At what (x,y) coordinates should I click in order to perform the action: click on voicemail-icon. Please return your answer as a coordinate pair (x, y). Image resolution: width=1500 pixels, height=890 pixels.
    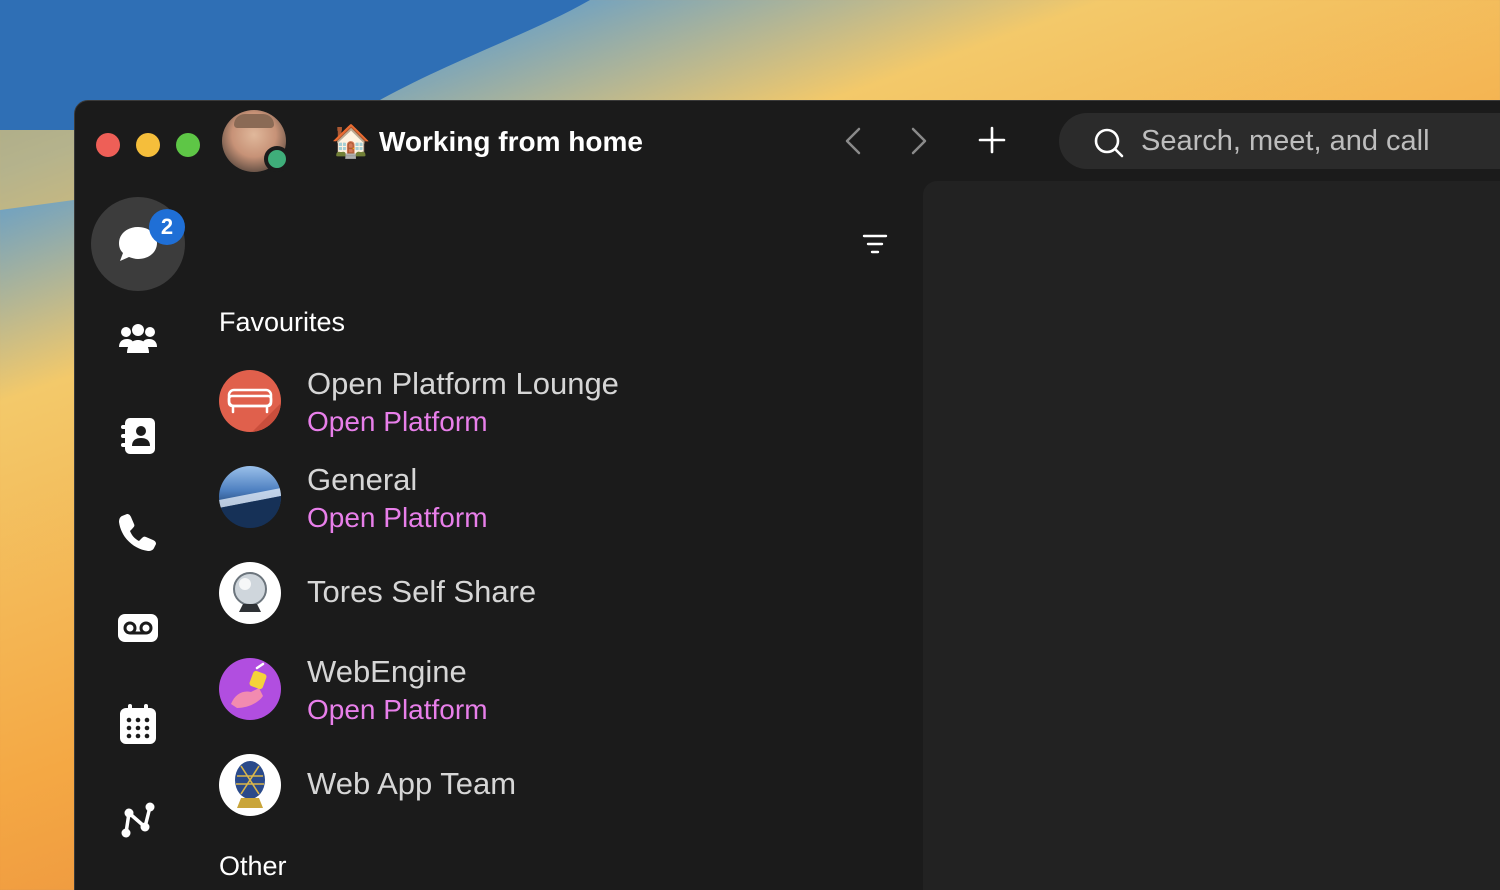
    Looking at the image, I should click on (138, 628).